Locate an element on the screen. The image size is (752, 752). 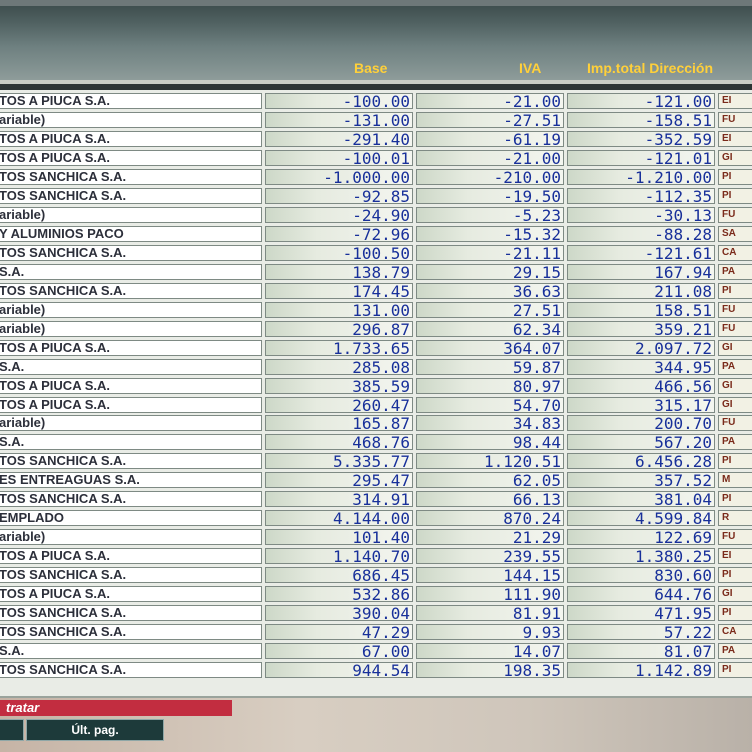
table-row: ariable) 296.87 62.34 359.21 FU is located at coordinates (376, 329).